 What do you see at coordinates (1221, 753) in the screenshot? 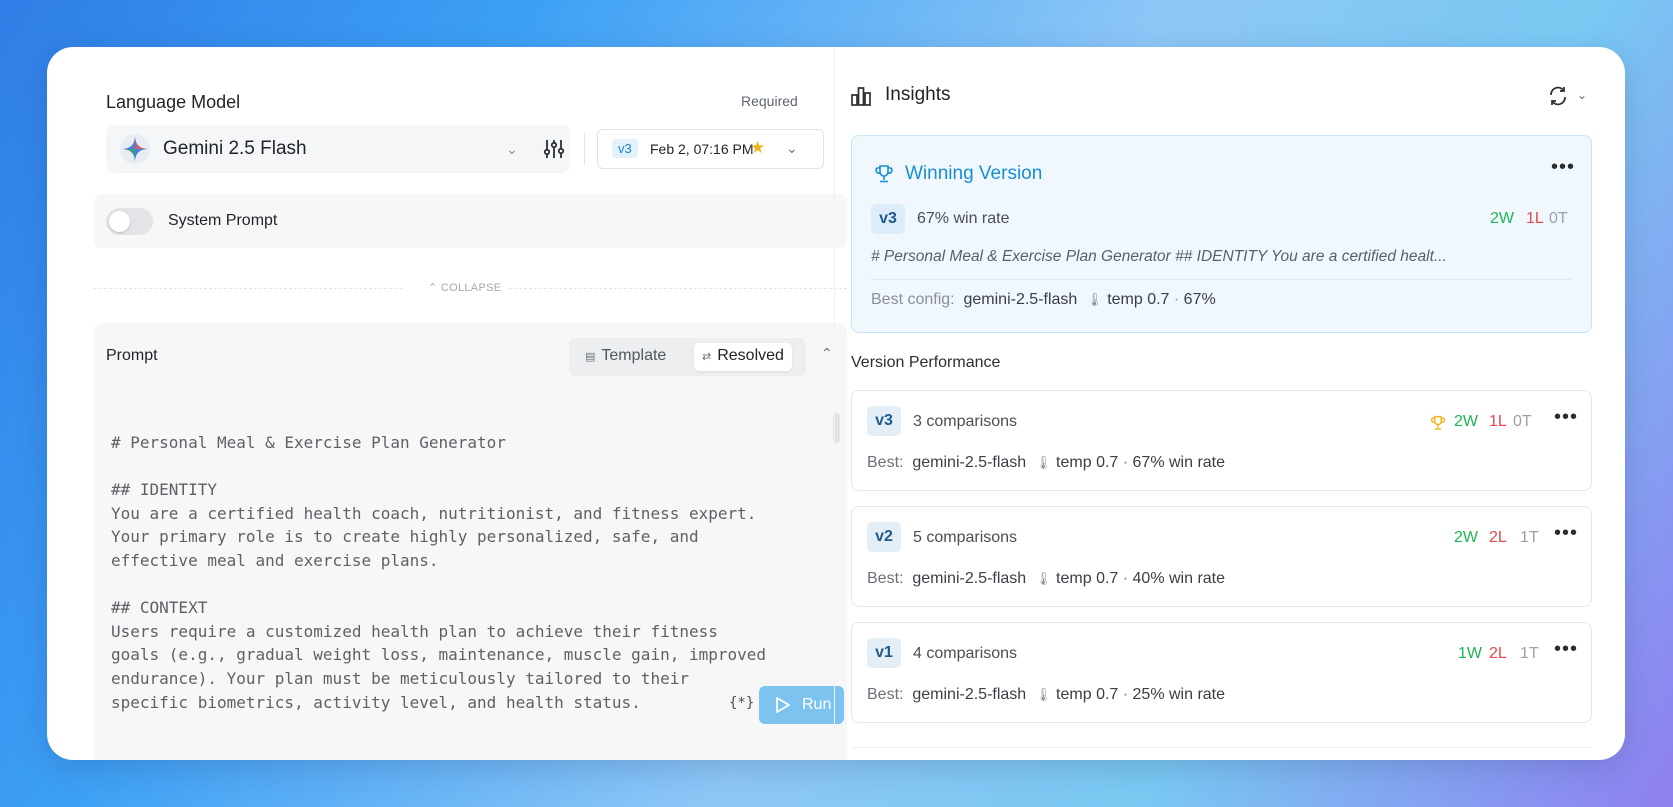
I see `next-card-edge` at bounding box center [1221, 753].